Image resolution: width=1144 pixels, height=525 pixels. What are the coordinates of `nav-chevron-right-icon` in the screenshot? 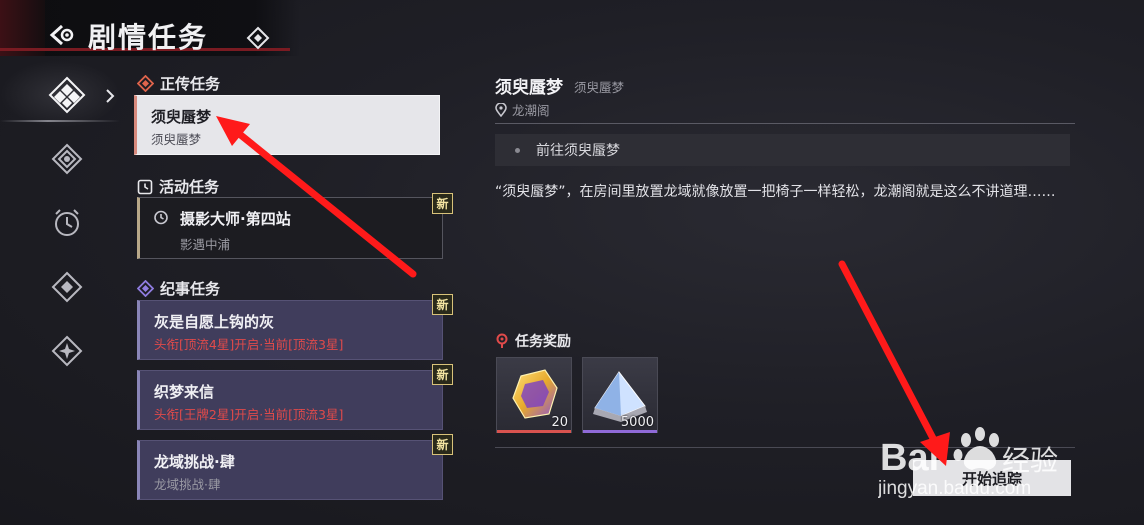 It's located at (110, 96).